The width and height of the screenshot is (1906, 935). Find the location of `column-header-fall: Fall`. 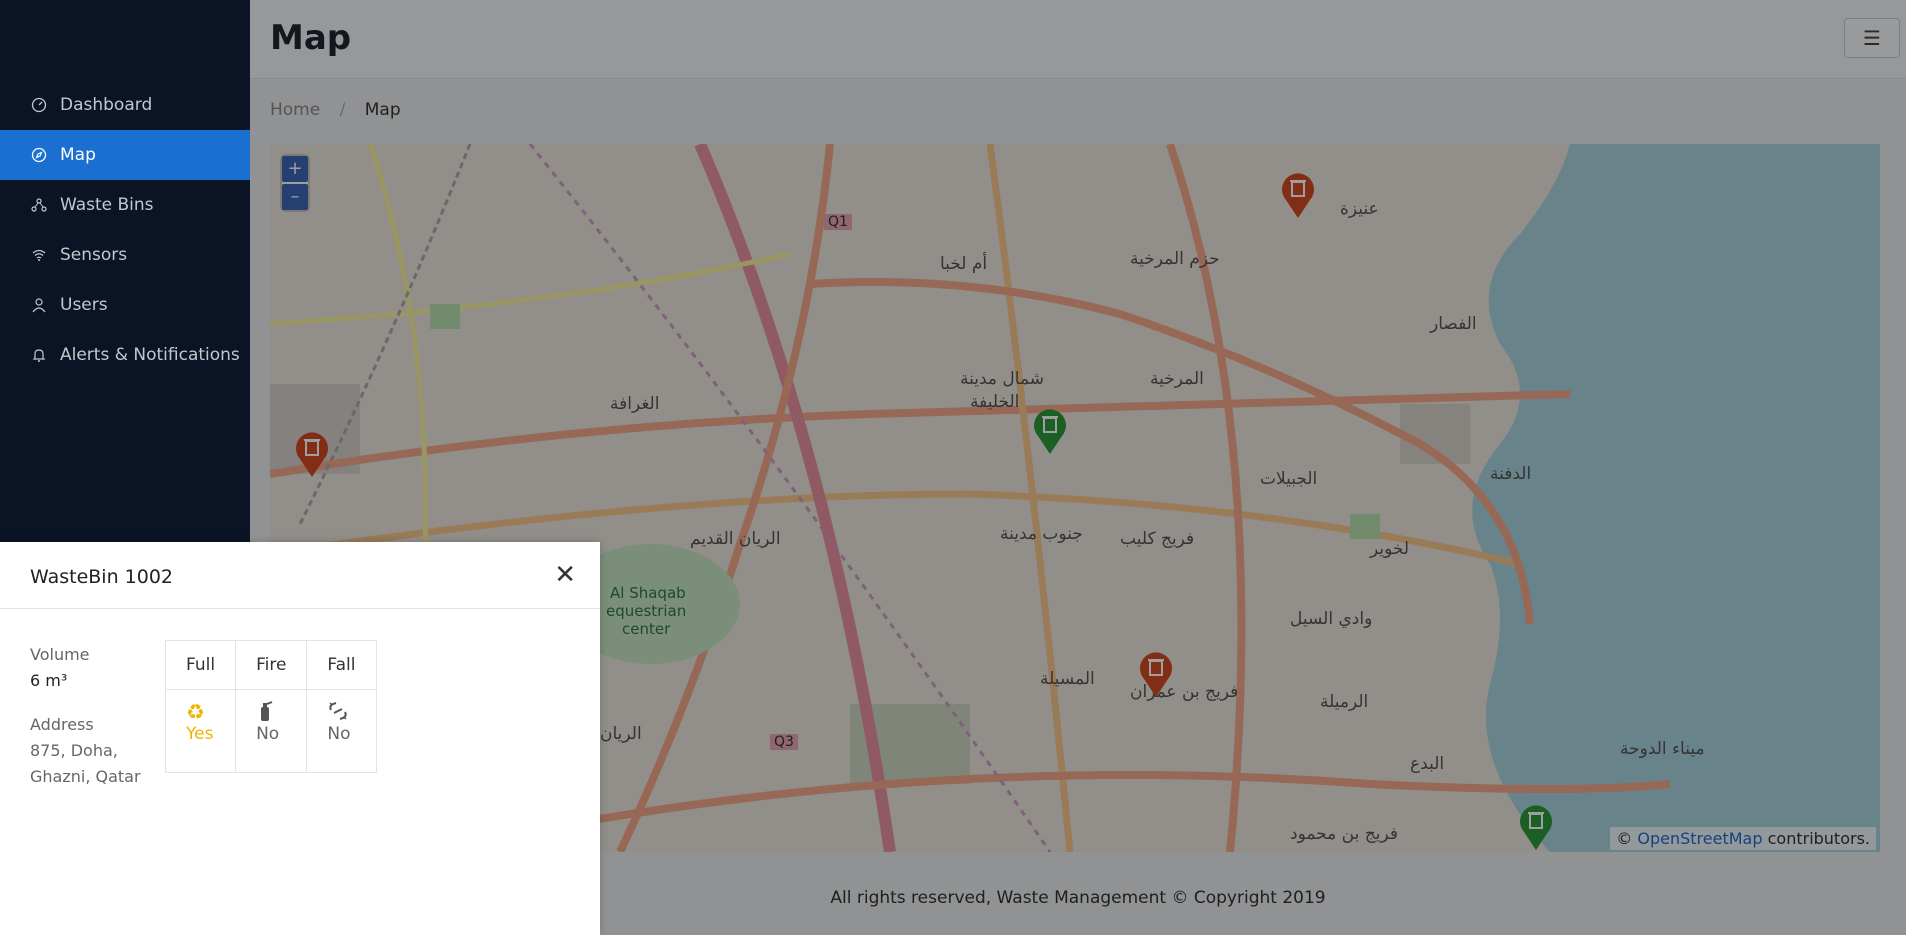

column-header-fall: Fall is located at coordinates (341, 665).